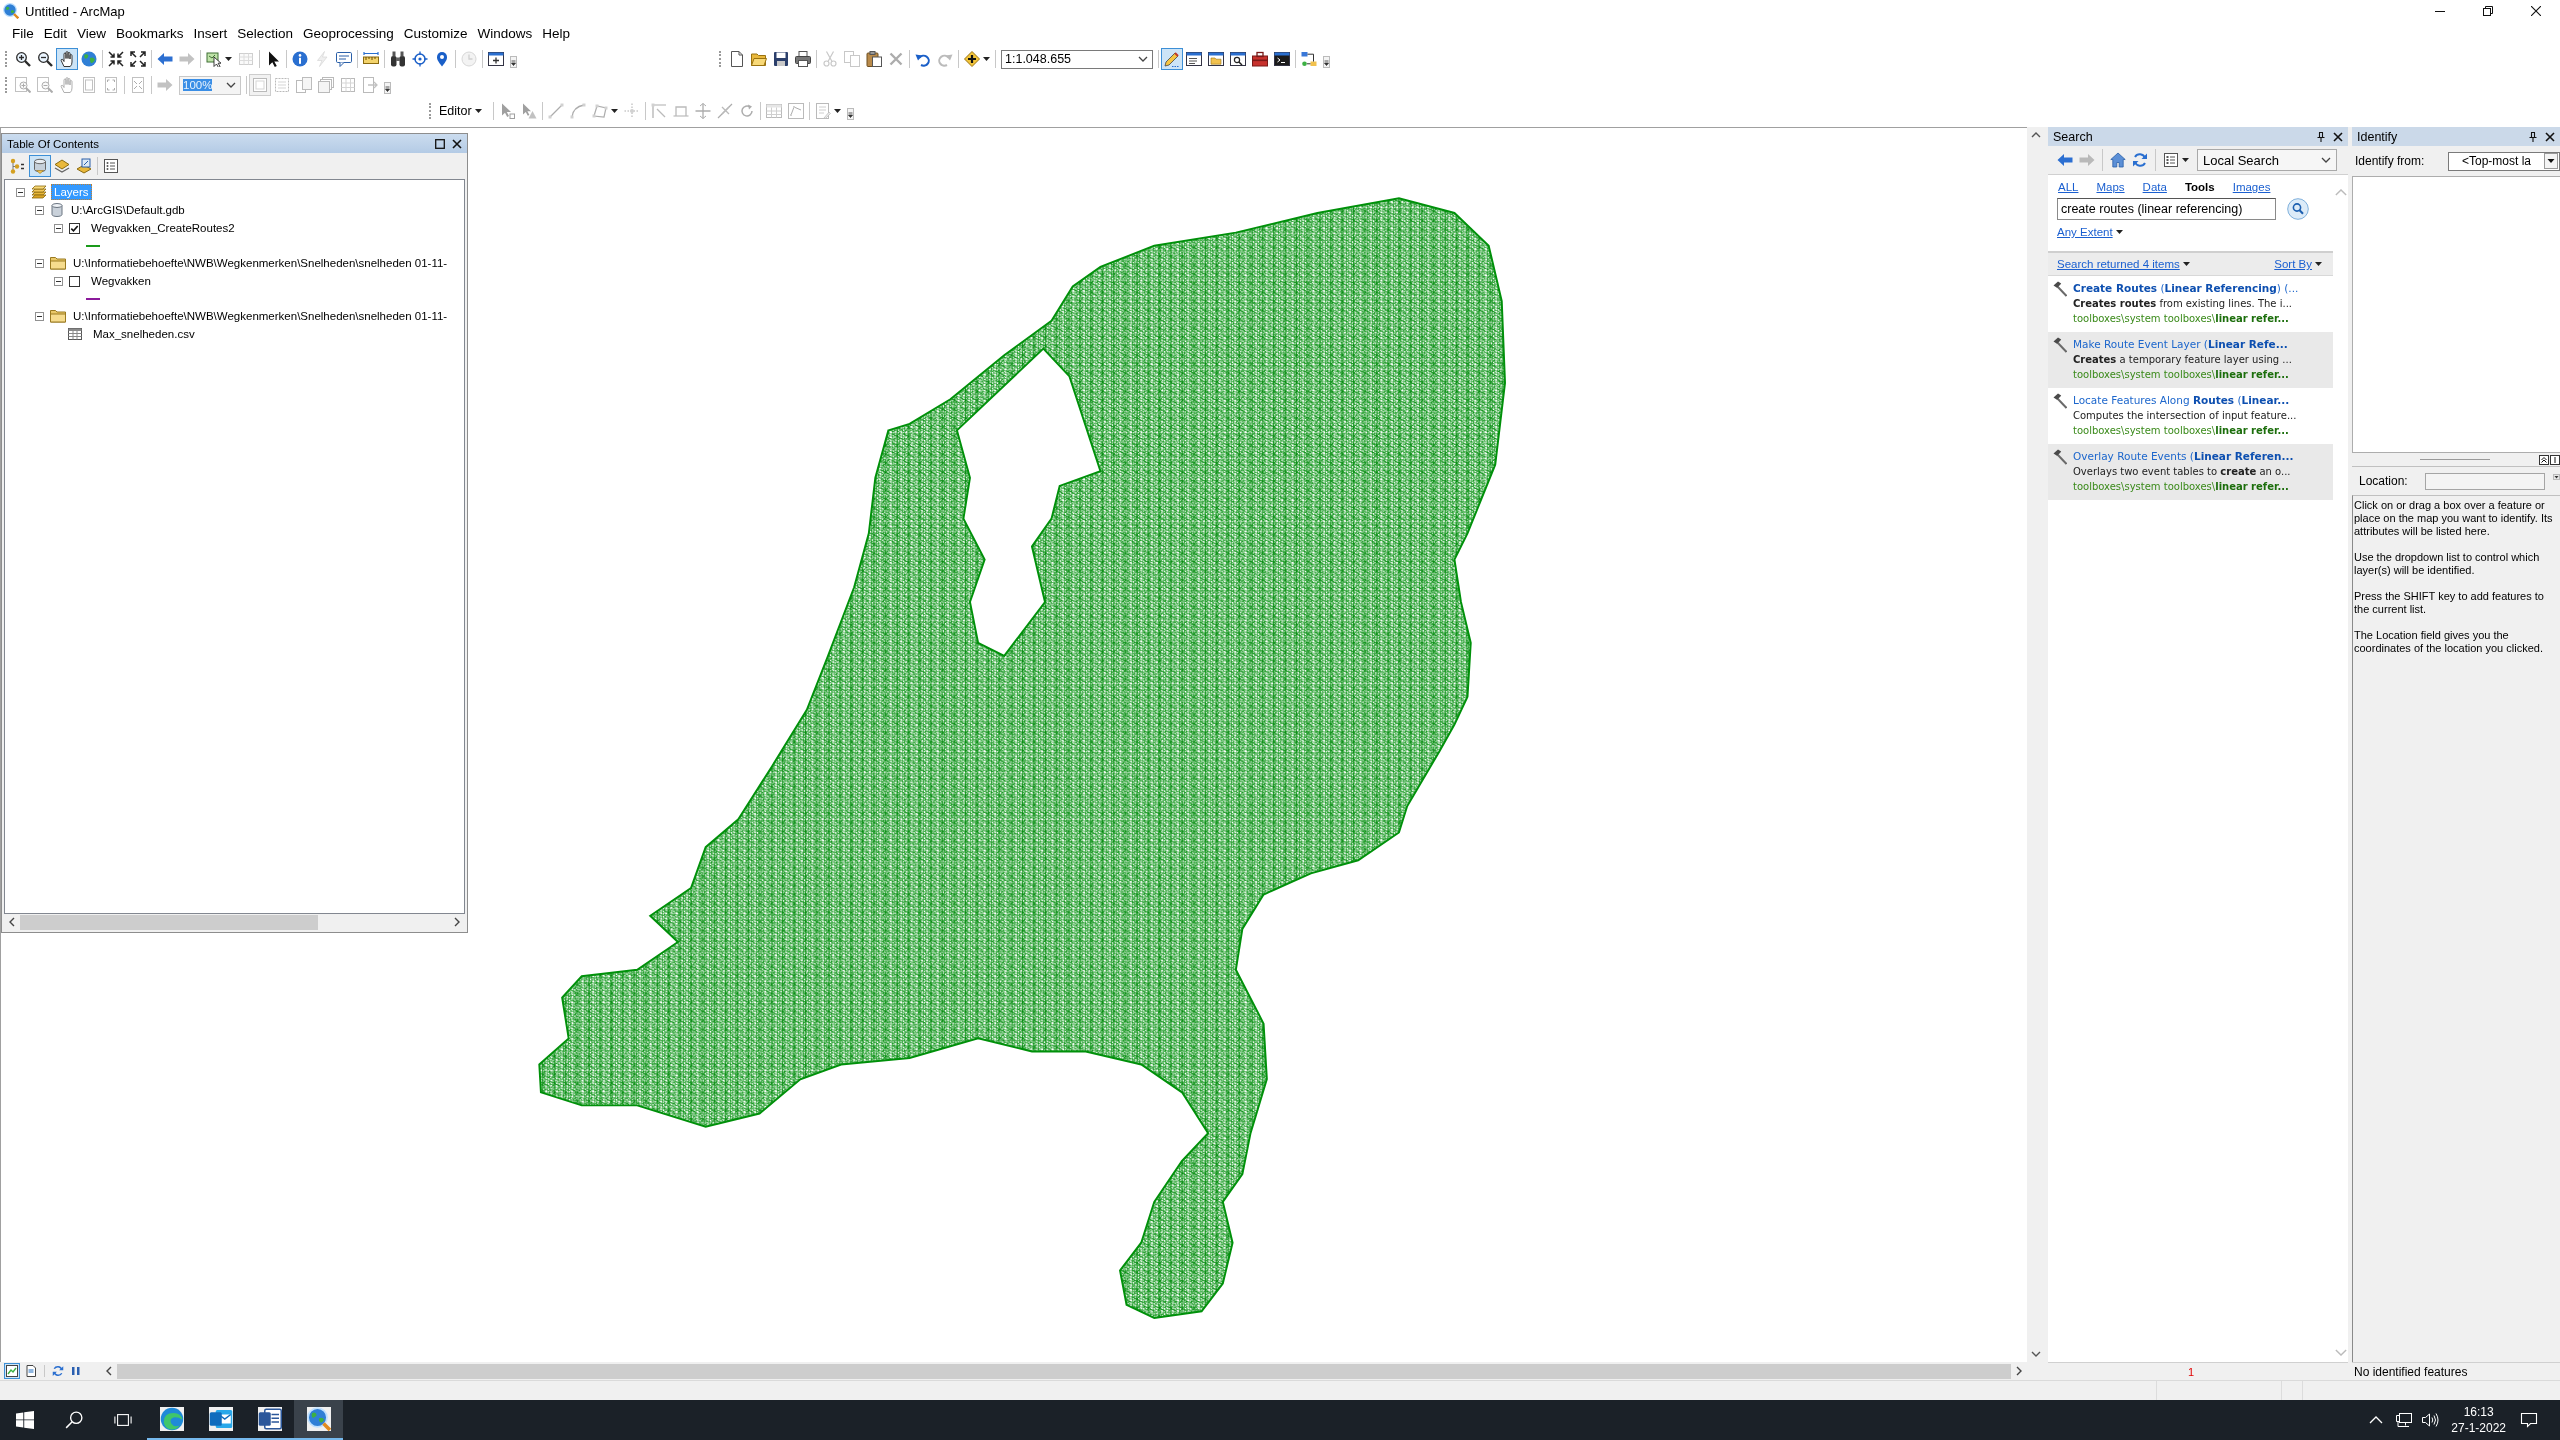  Describe the element at coordinates (2110, 187) in the screenshot. I see `category-tab: Maps` at that location.